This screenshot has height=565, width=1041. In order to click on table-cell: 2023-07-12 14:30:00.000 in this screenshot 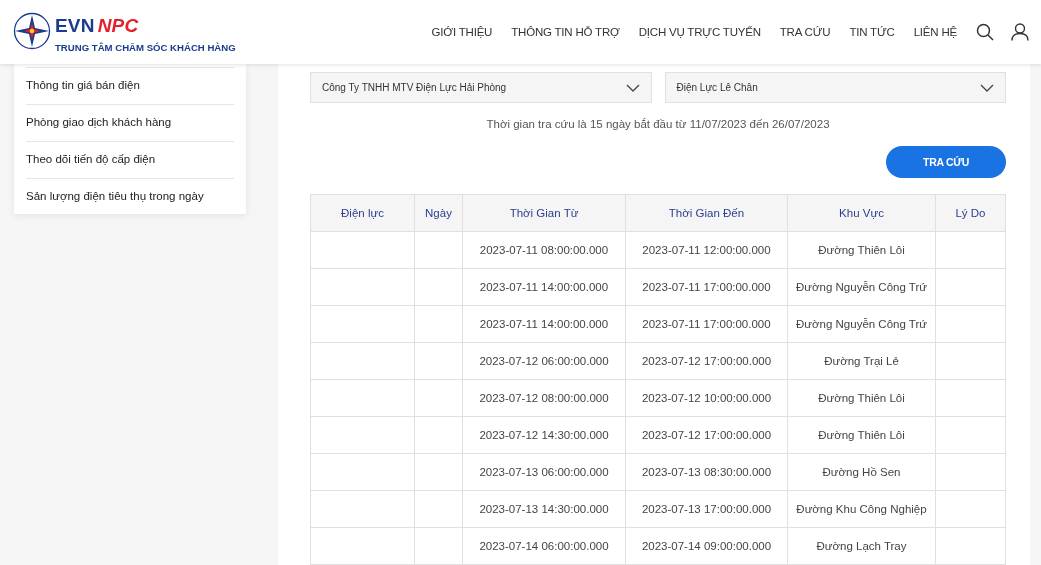, I will do `click(544, 435)`.